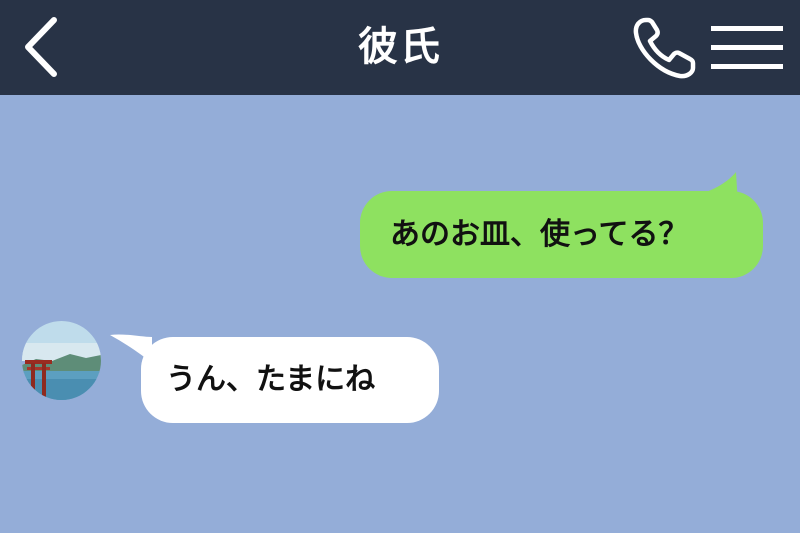 The height and width of the screenshot is (533, 800). I want to click on menu-button, so click(747, 48).